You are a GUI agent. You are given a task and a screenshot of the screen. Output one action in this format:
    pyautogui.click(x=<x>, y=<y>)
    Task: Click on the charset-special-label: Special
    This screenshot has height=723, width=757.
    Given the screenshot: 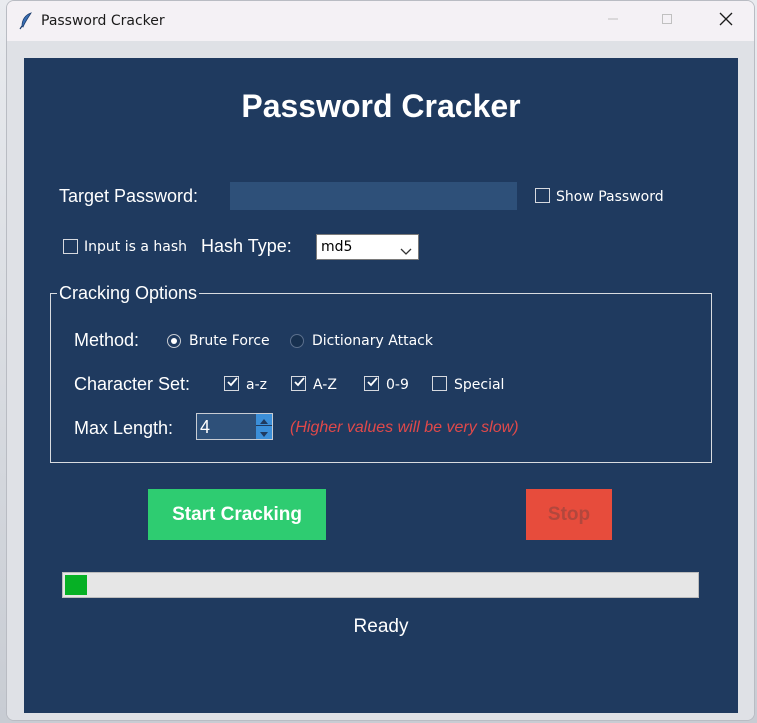 What is the action you would take?
    pyautogui.click(x=479, y=385)
    